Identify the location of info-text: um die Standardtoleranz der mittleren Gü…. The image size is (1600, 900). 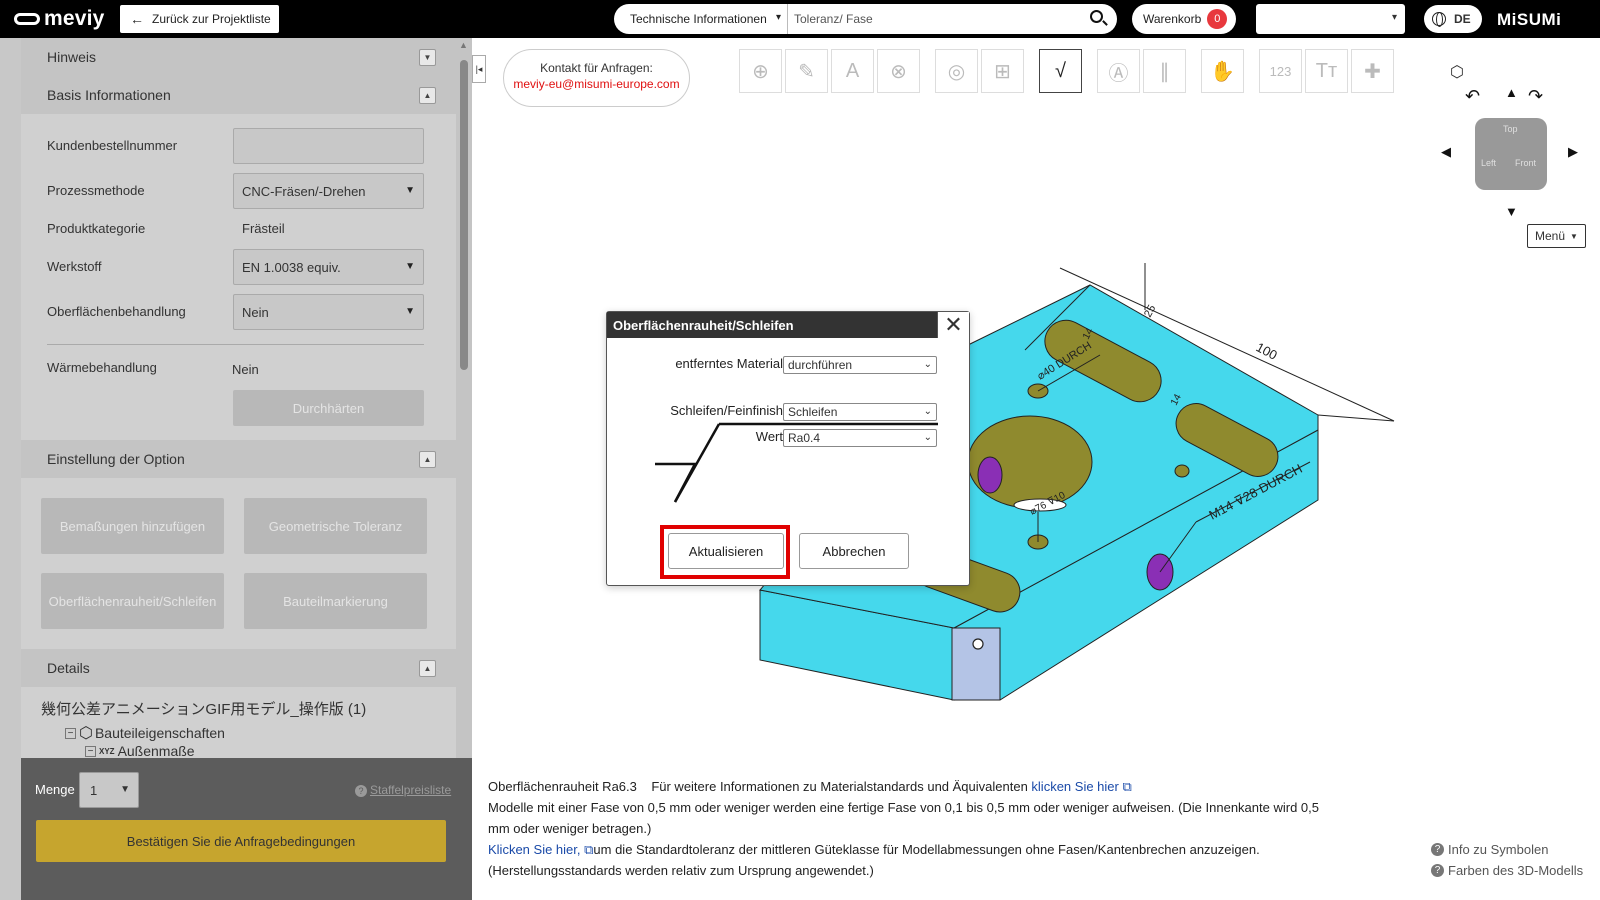
(926, 849).